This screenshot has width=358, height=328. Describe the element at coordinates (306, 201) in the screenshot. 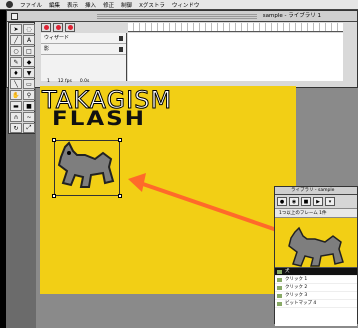

I see `stop-button: ■` at that location.